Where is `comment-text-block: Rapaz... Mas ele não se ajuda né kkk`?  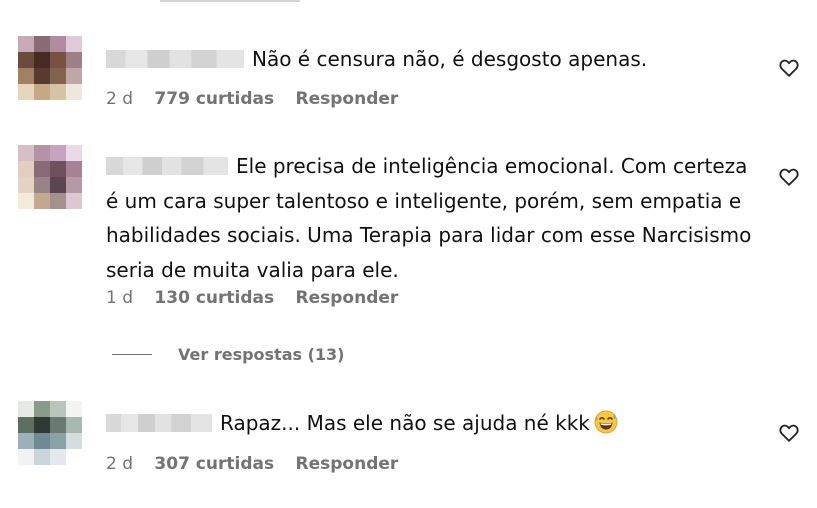 comment-text-block: Rapaz... Mas ele não se ajuda né kkk is located at coordinates (431, 423).